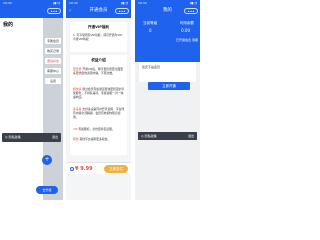  What do you see at coordinates (187, 40) in the screenshot?
I see `membership-note: 已开通会员 到期` at bounding box center [187, 40].